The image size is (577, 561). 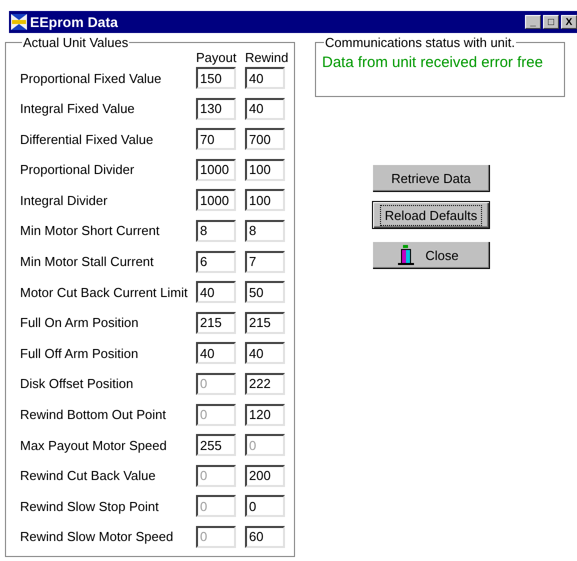 What do you see at coordinates (88, 476) in the screenshot?
I see `field-label: Rewind Cut Back Value` at bounding box center [88, 476].